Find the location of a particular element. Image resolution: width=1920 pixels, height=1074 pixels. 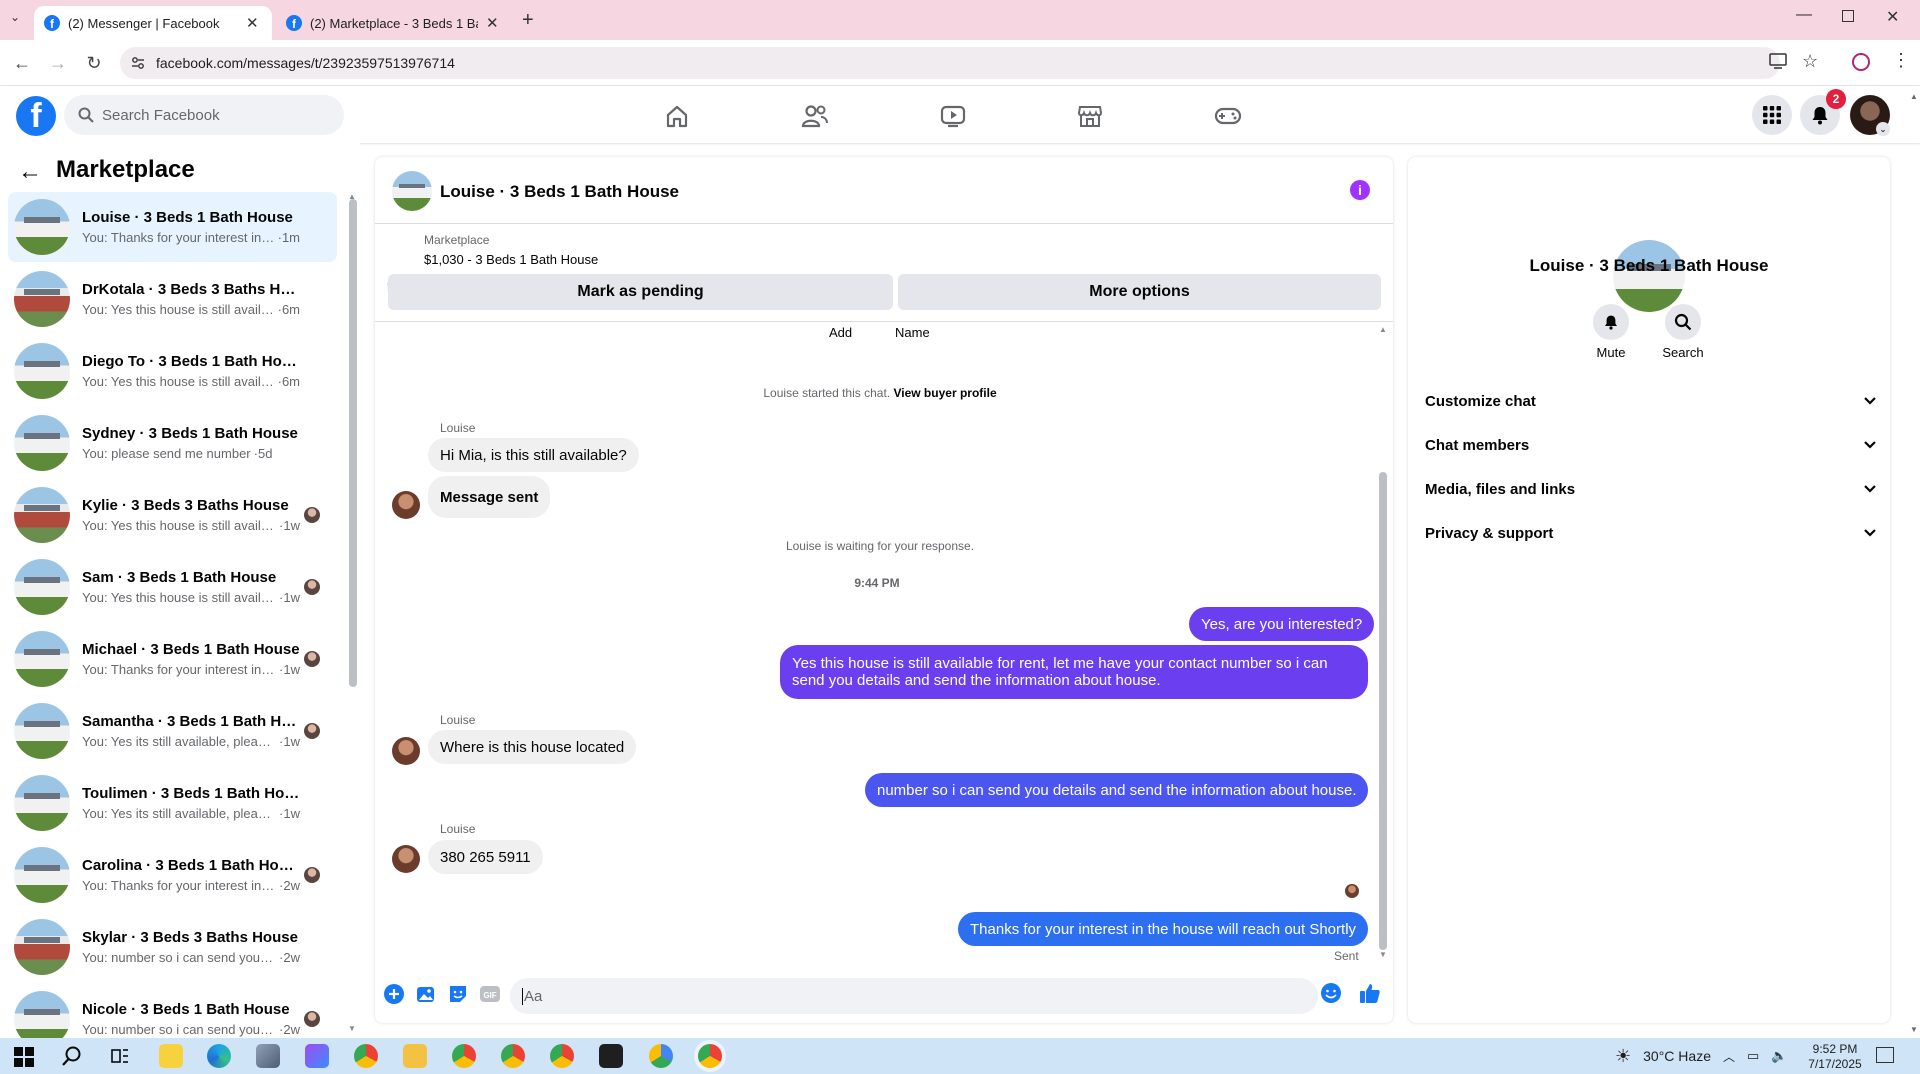

incoming-message: Message sent is located at coordinates (489, 497).